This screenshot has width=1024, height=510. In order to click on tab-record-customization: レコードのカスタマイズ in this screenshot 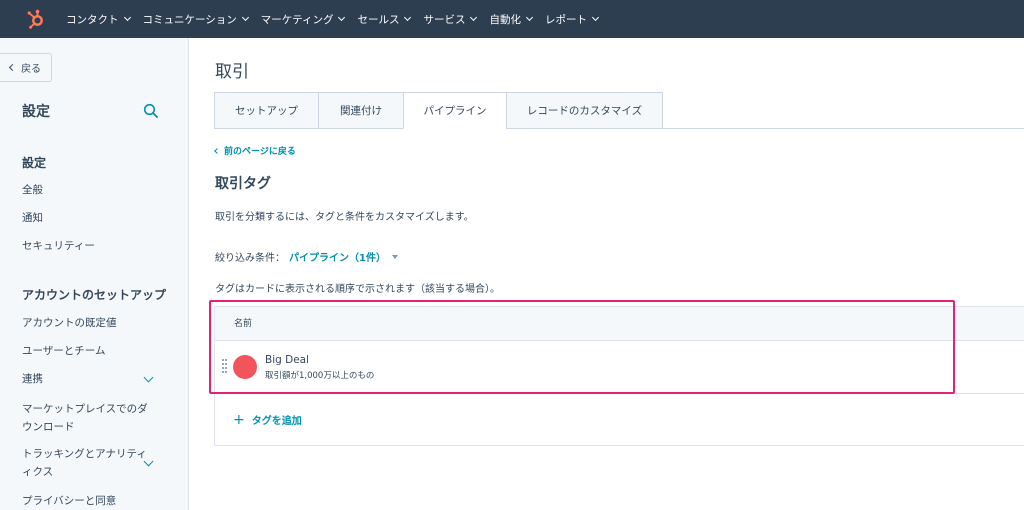, I will do `click(584, 110)`.